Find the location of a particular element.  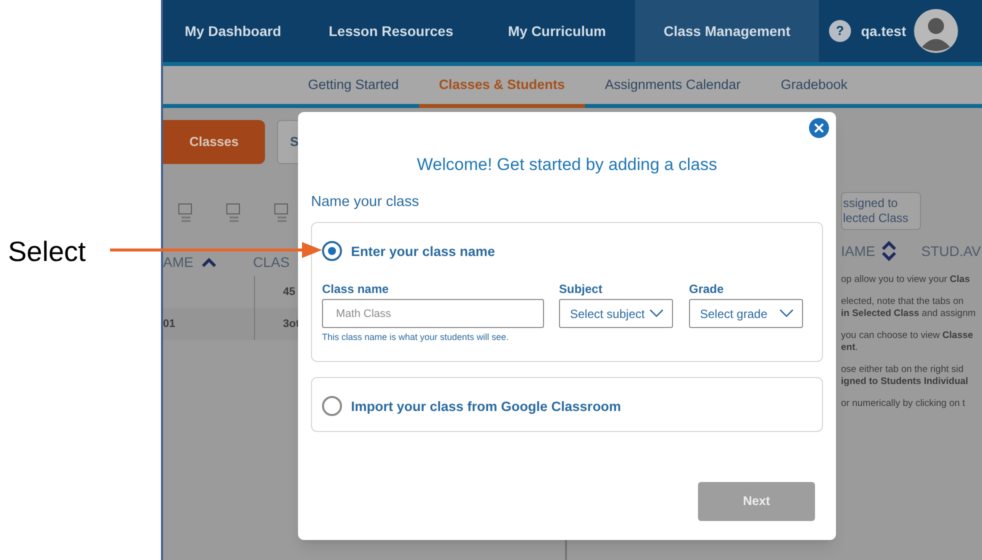

sort-up-icon is located at coordinates (209, 262).